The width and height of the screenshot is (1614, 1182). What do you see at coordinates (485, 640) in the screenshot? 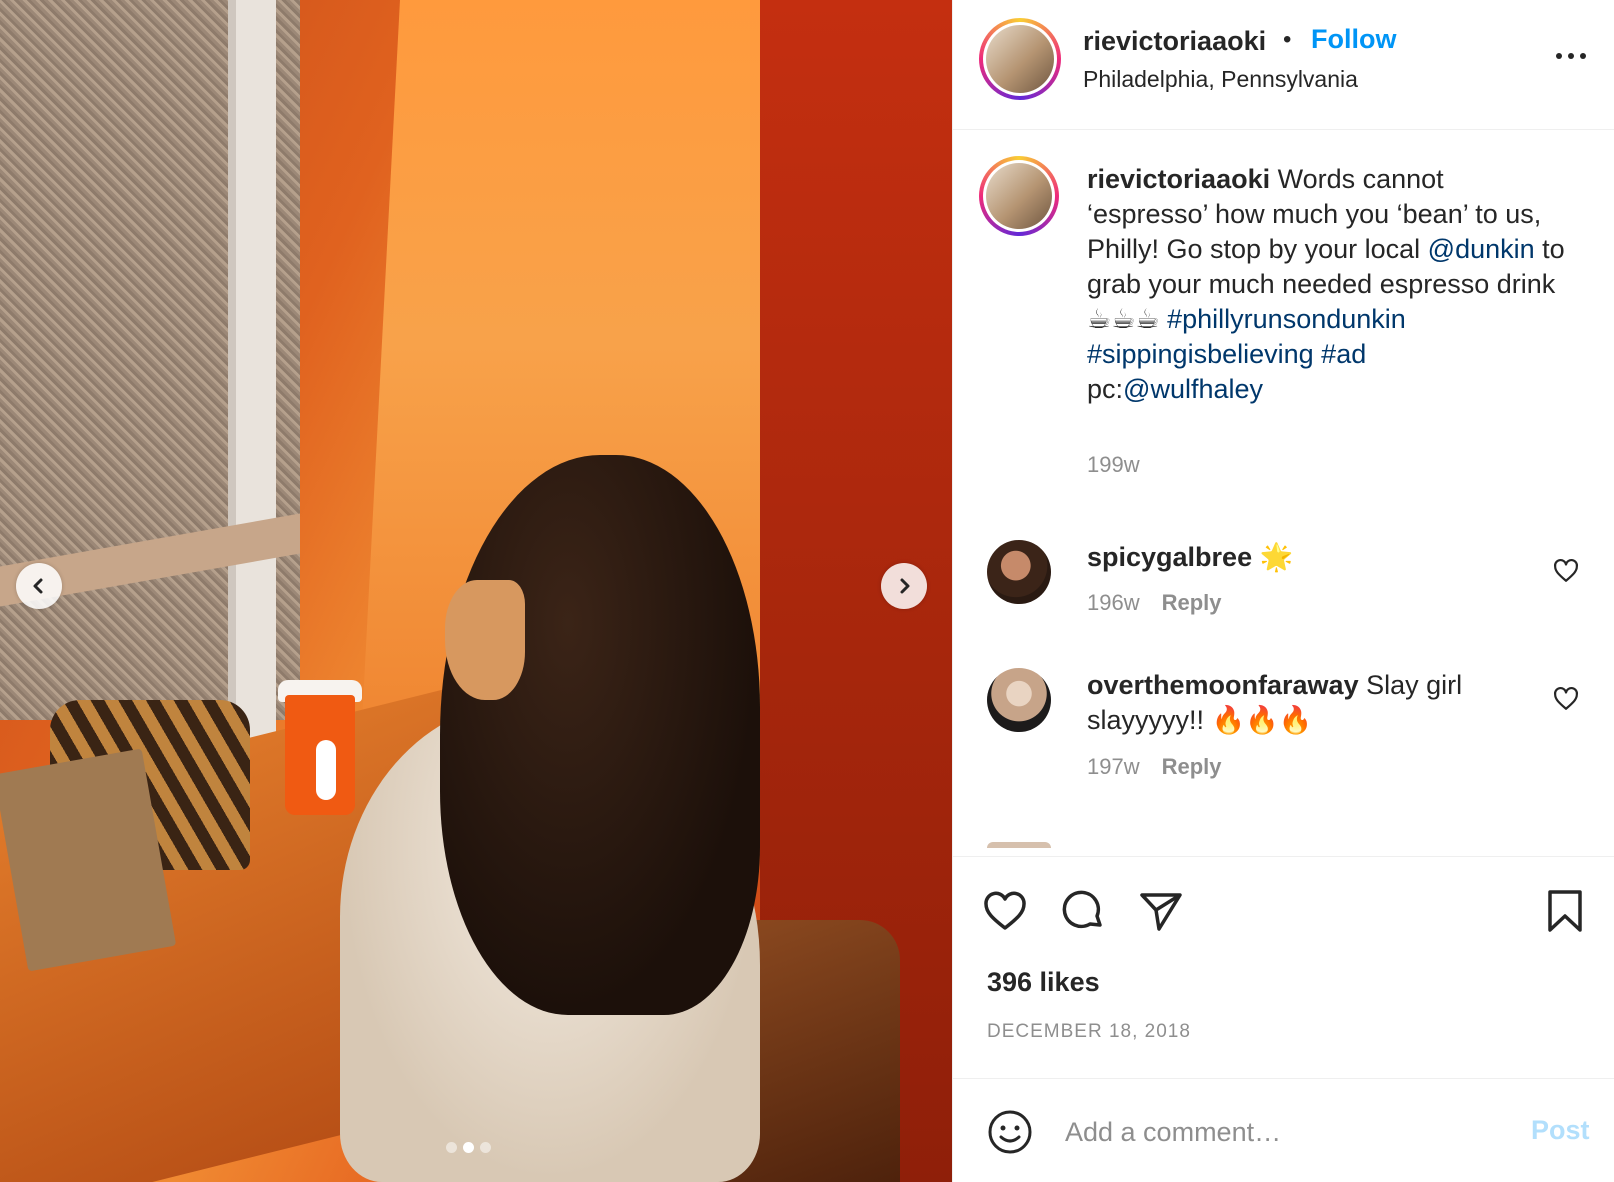
I see `photo-face` at bounding box center [485, 640].